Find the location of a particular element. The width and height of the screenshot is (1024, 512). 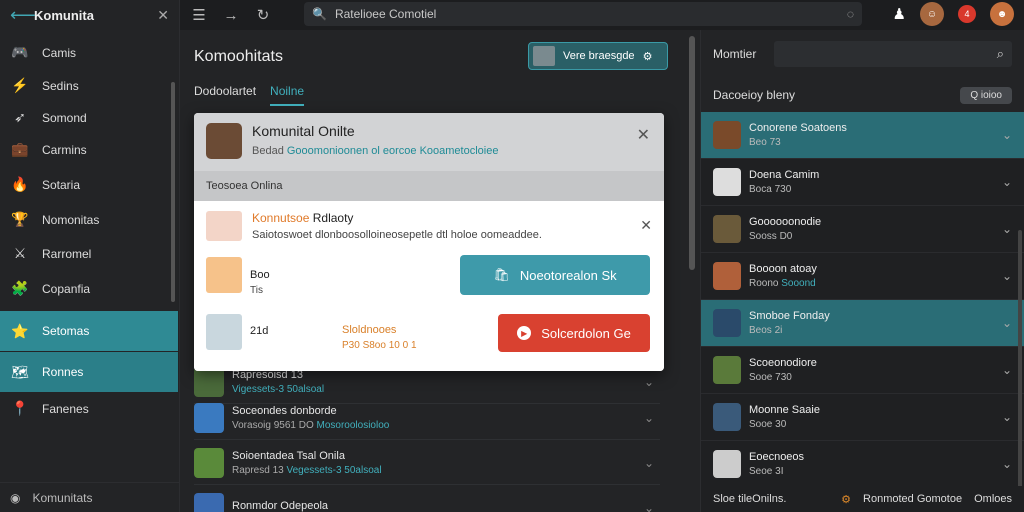

members-search-input: ⌕ is located at coordinates (893, 54).